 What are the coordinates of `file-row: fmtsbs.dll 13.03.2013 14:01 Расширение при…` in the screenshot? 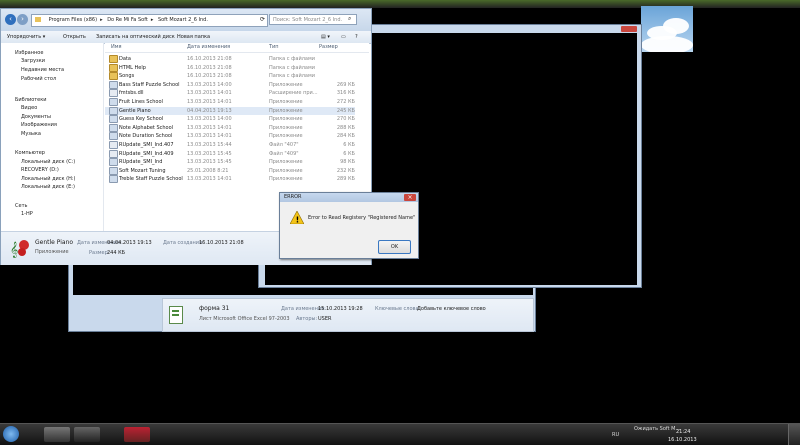 It's located at (230, 93).